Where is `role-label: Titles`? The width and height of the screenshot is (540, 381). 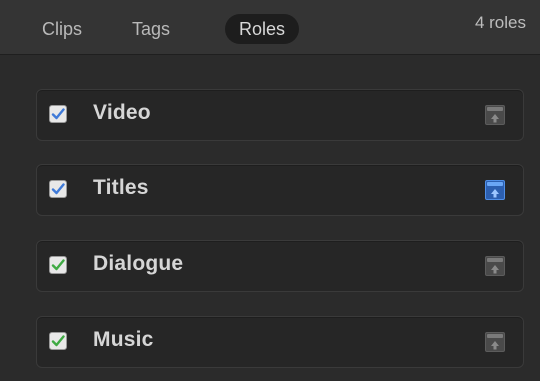 role-label: Titles is located at coordinates (121, 187).